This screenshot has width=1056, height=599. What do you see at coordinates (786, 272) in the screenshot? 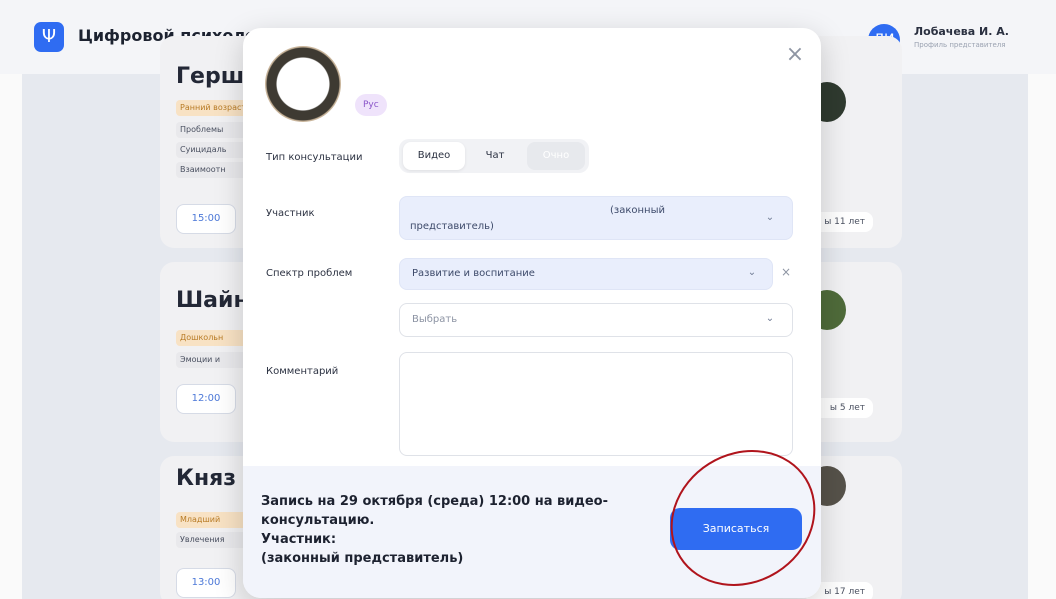
I see `clear-problem-icon: ×` at bounding box center [786, 272].